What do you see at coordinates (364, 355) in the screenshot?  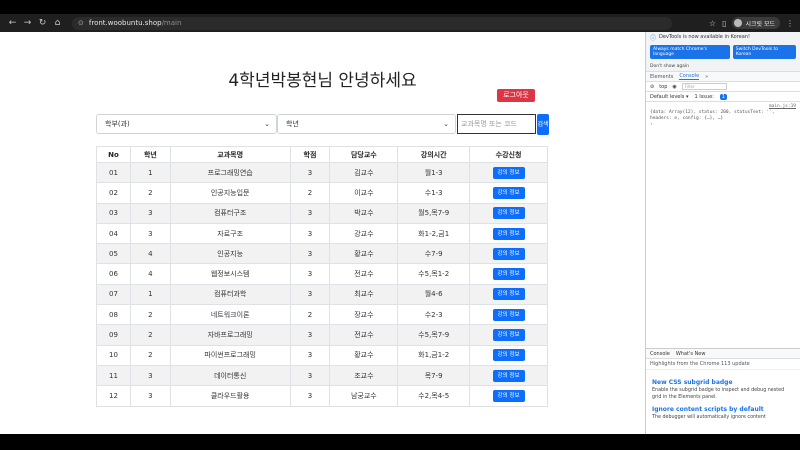 I see `cell-professor: 황교수` at bounding box center [364, 355].